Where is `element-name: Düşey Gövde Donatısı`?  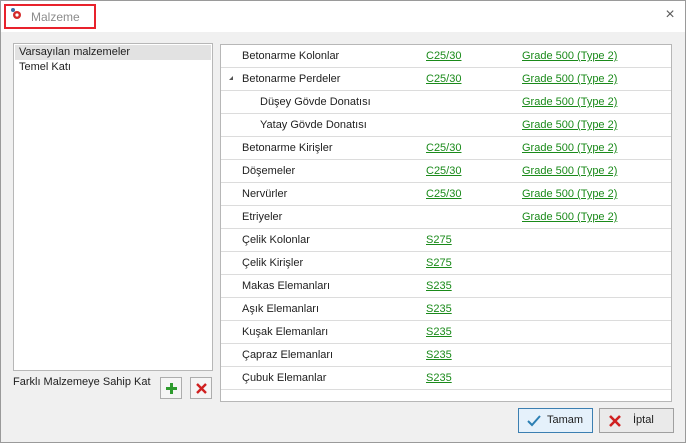 element-name: Düşey Gövde Donatısı is located at coordinates (315, 102).